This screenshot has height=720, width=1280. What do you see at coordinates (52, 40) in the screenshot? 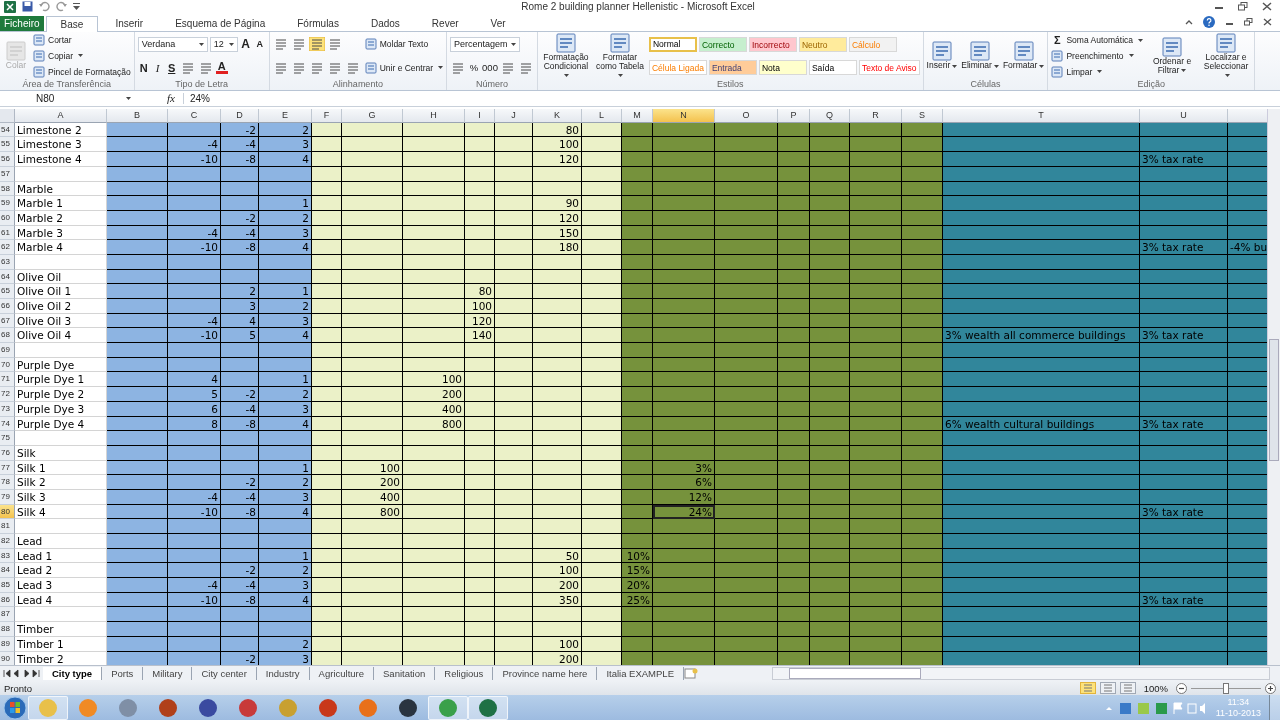
I see `ribbon-button: Cortar` at bounding box center [52, 40].